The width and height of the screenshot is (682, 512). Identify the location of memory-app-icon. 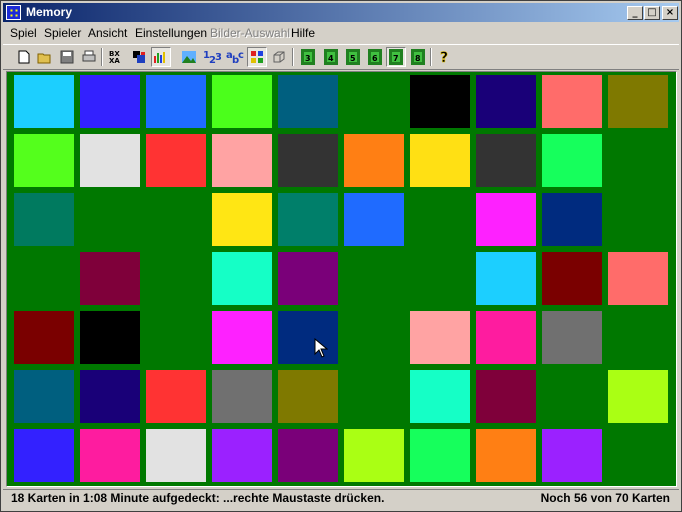
(13, 12).